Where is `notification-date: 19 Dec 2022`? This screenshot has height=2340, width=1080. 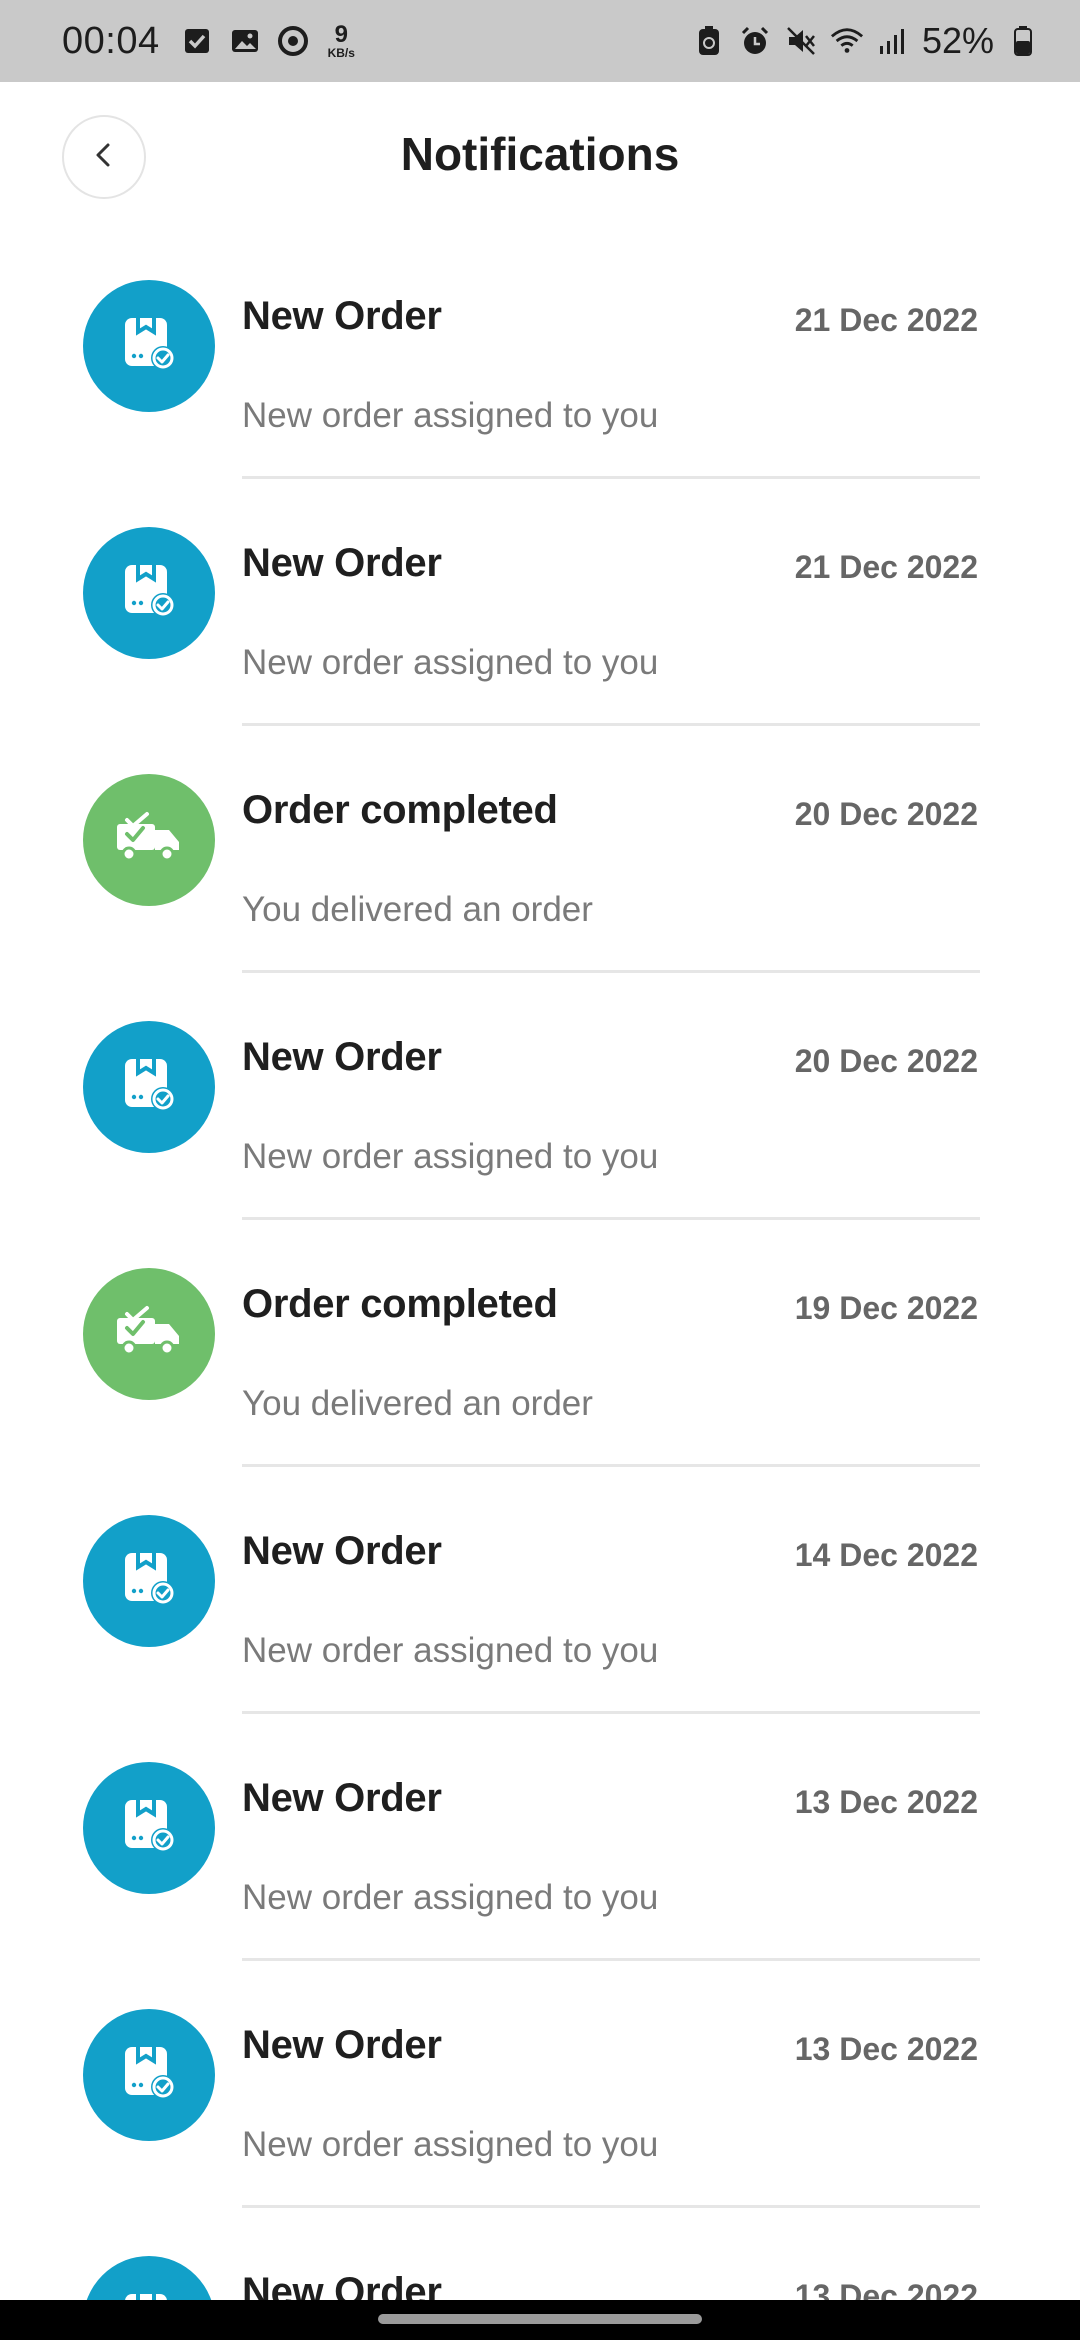 notification-date: 19 Dec 2022 is located at coordinates (886, 1308).